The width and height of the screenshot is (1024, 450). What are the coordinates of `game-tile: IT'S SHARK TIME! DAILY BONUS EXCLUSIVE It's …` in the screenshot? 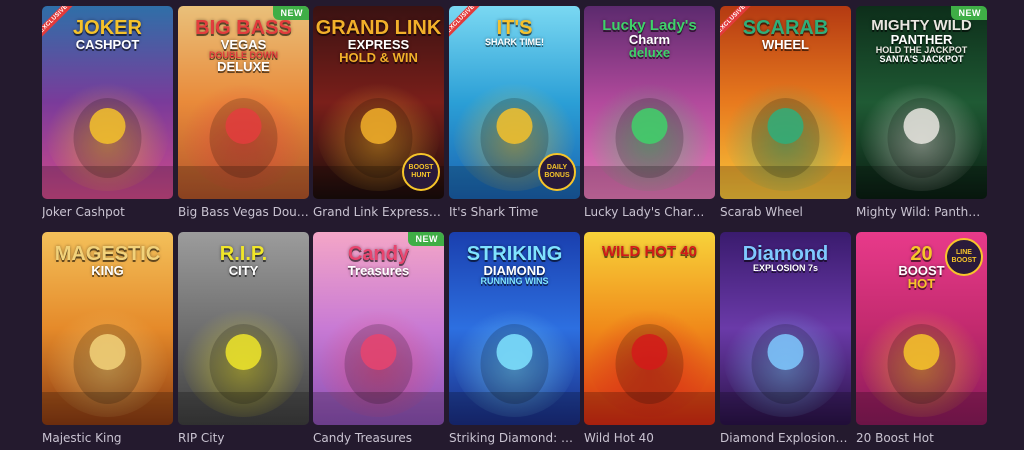 It's located at (514, 112).